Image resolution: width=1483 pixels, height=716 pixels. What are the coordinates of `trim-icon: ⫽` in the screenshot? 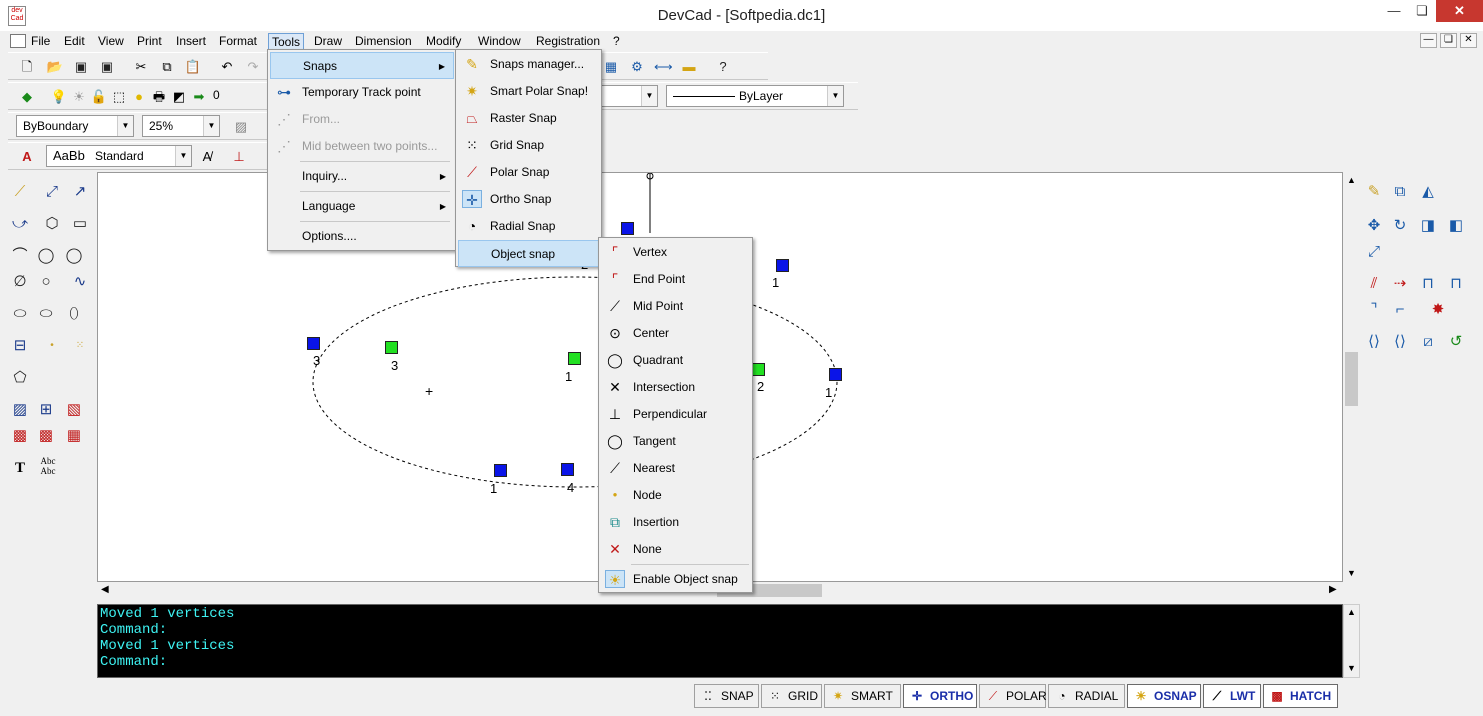 It's located at (1374, 284).